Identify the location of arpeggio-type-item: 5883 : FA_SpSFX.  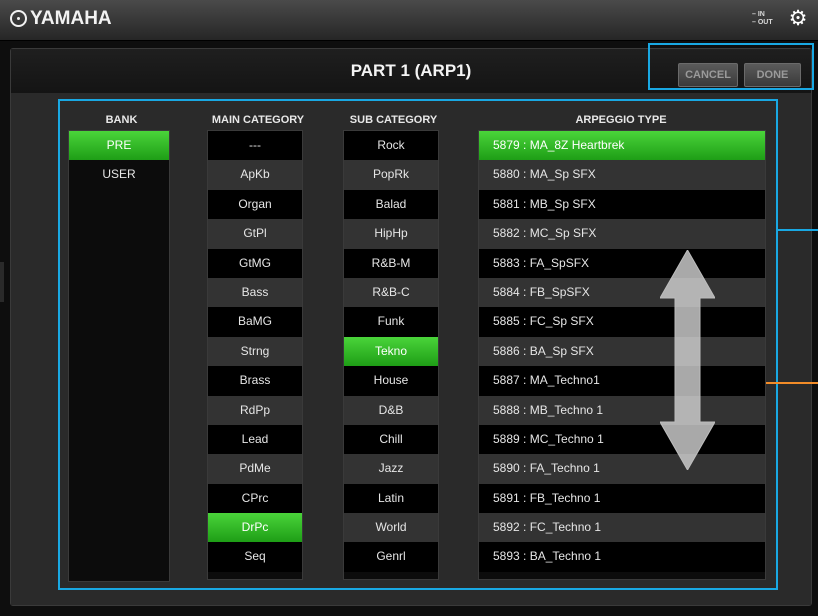
(622, 263).